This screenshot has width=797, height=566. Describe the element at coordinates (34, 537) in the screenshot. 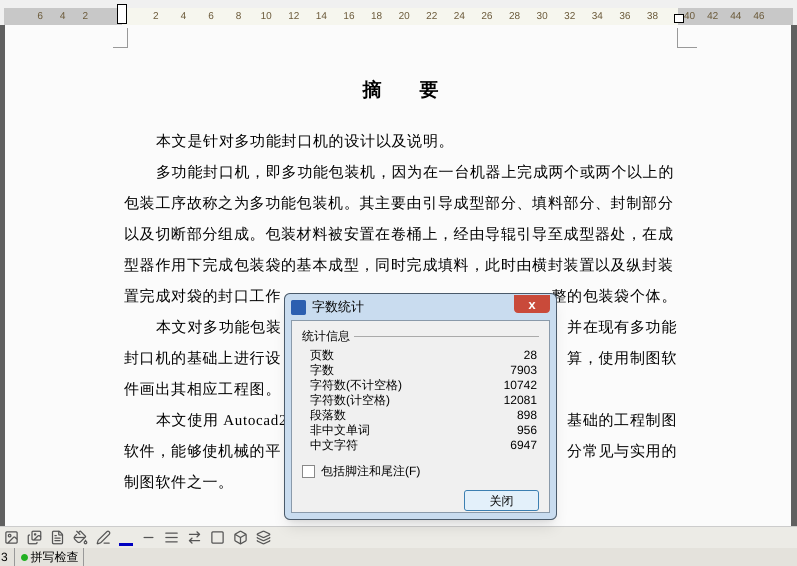

I see `pictures-icon` at that location.